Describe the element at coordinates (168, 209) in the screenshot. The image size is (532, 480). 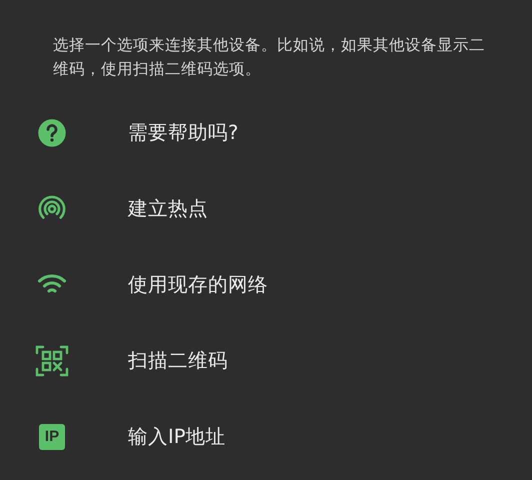
I see `option-label: 建立热点` at that location.